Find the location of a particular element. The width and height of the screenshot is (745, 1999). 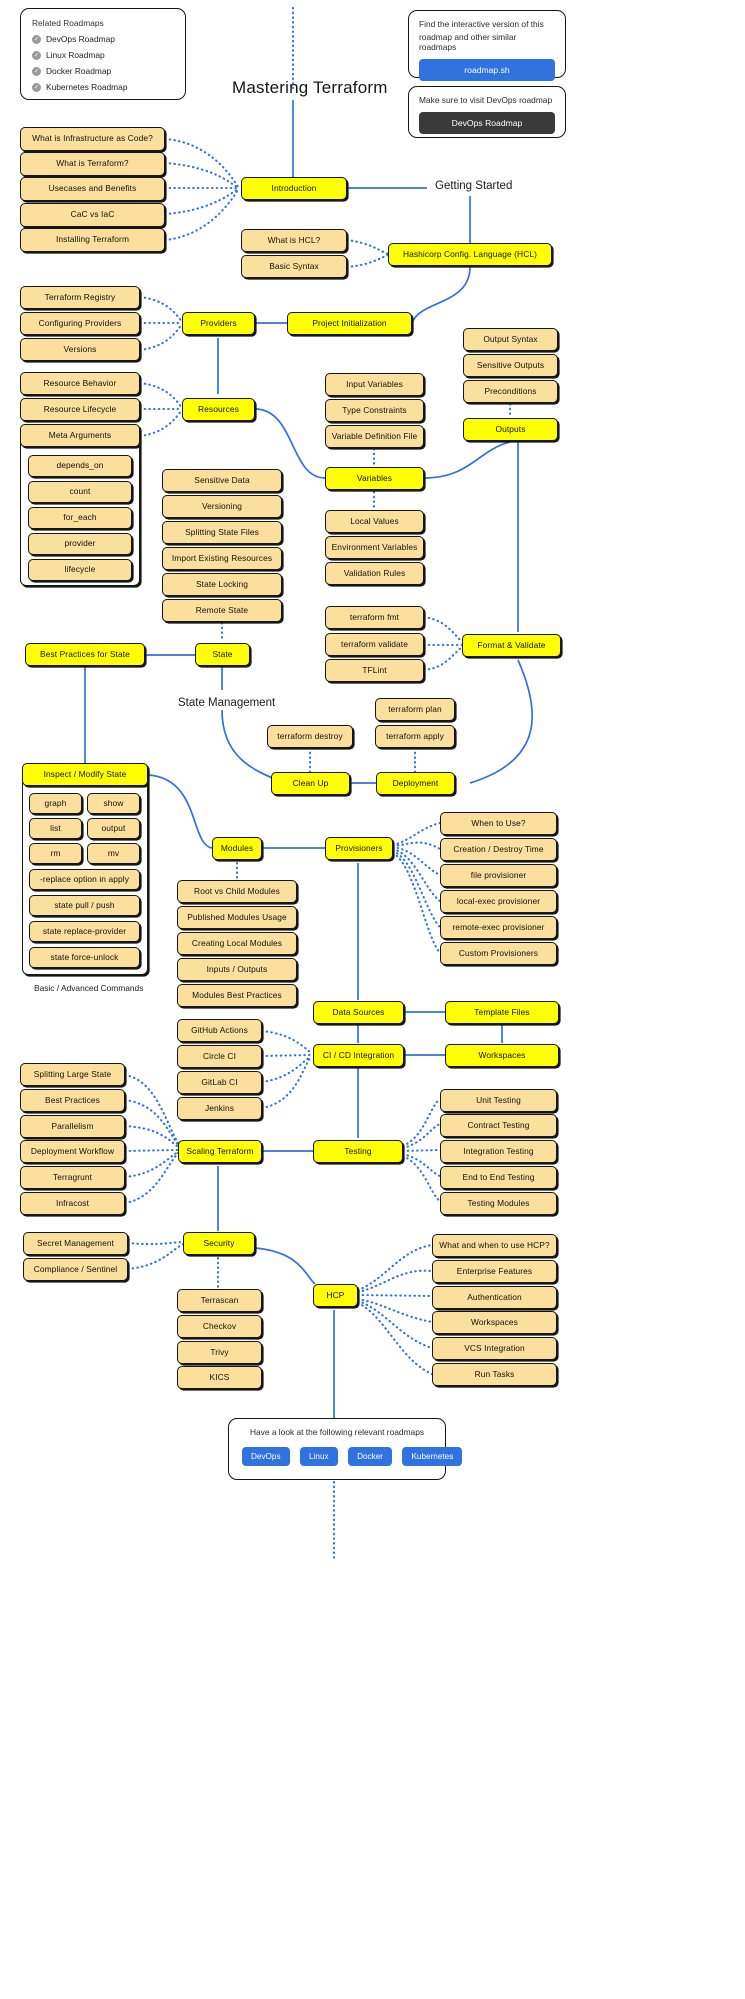

node-integration-testing: Integration Testing is located at coordinates (498, 1151).